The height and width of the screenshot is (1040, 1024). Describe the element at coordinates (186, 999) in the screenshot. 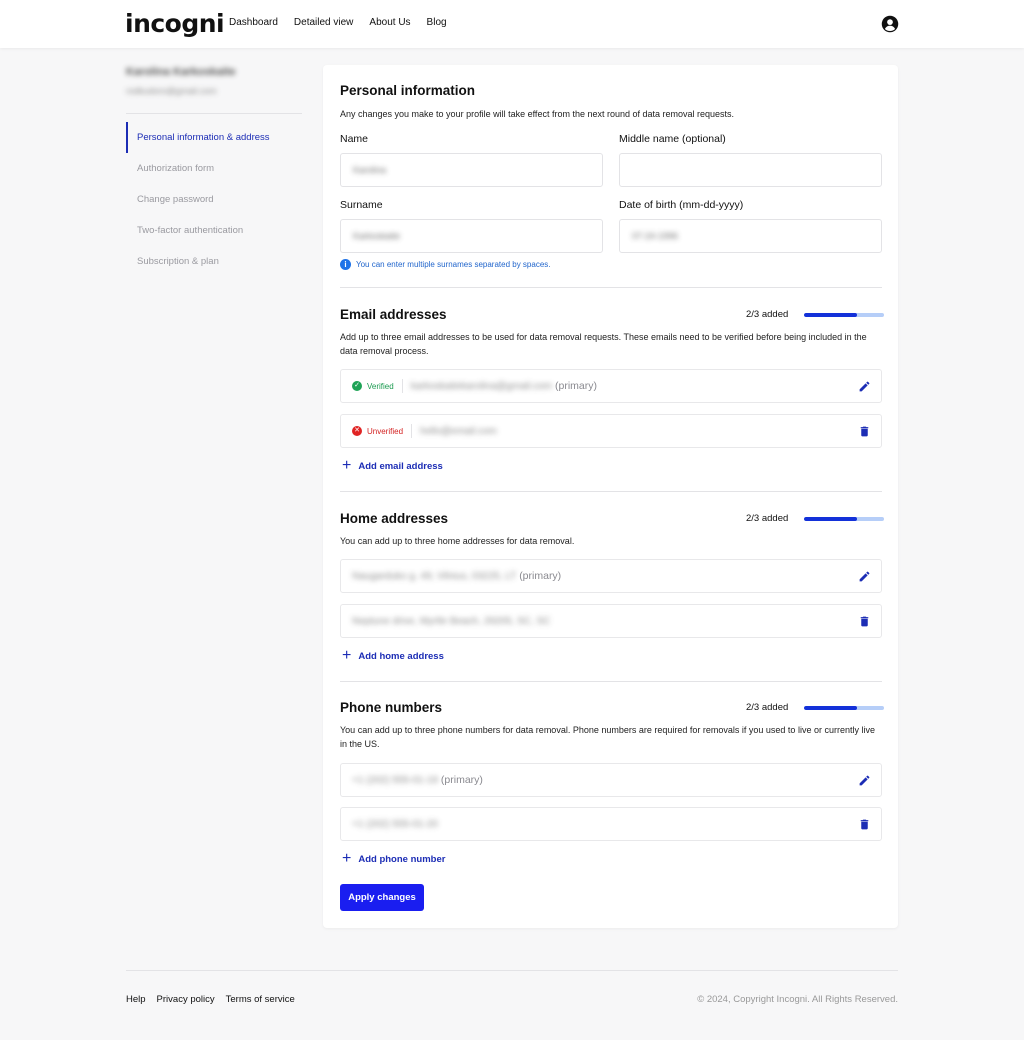

I see `footer-privacy-link: Privacy policy` at that location.